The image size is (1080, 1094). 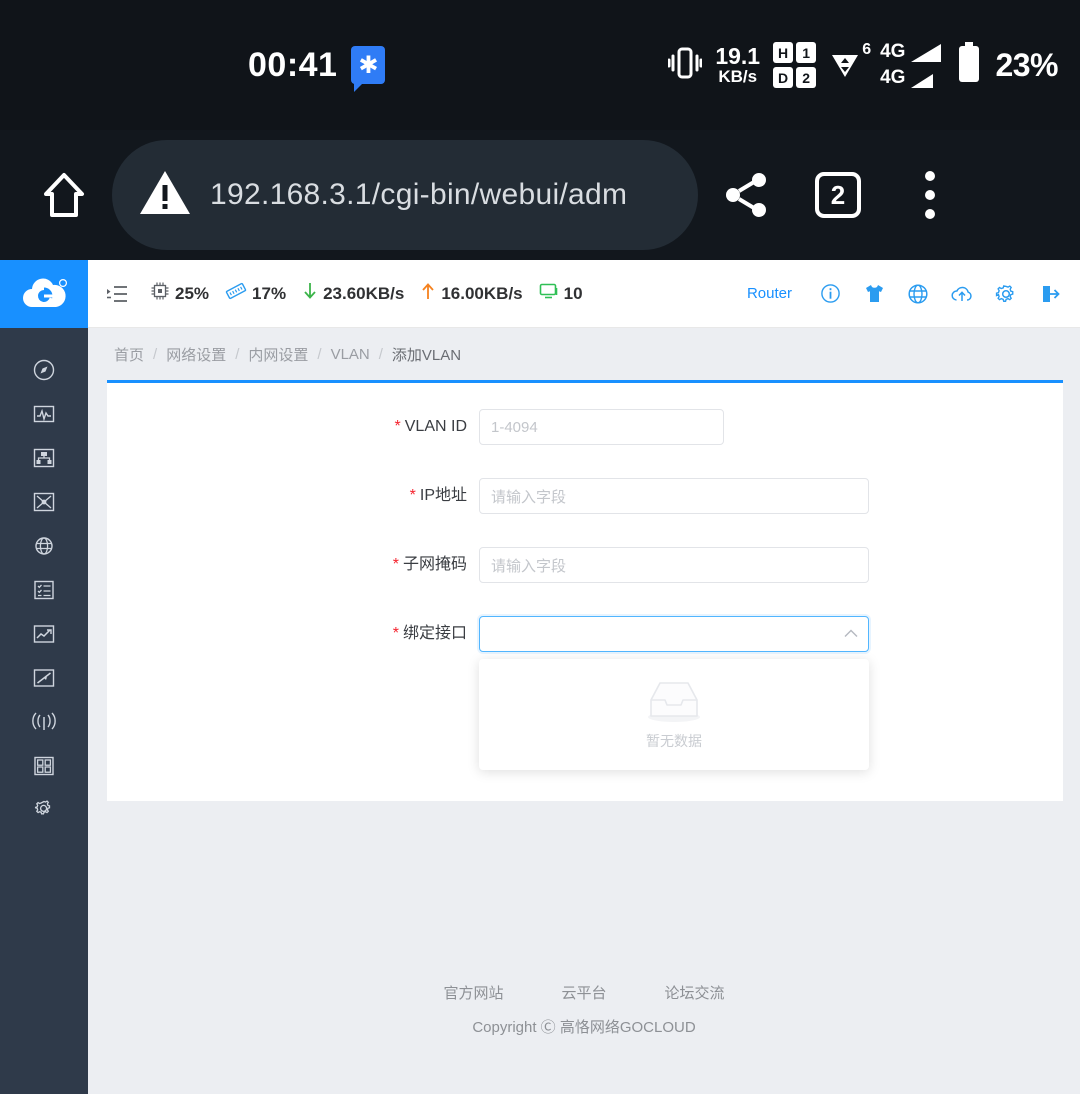 What do you see at coordinates (179, 293) in the screenshot?
I see `cpu-stat: 25%` at bounding box center [179, 293].